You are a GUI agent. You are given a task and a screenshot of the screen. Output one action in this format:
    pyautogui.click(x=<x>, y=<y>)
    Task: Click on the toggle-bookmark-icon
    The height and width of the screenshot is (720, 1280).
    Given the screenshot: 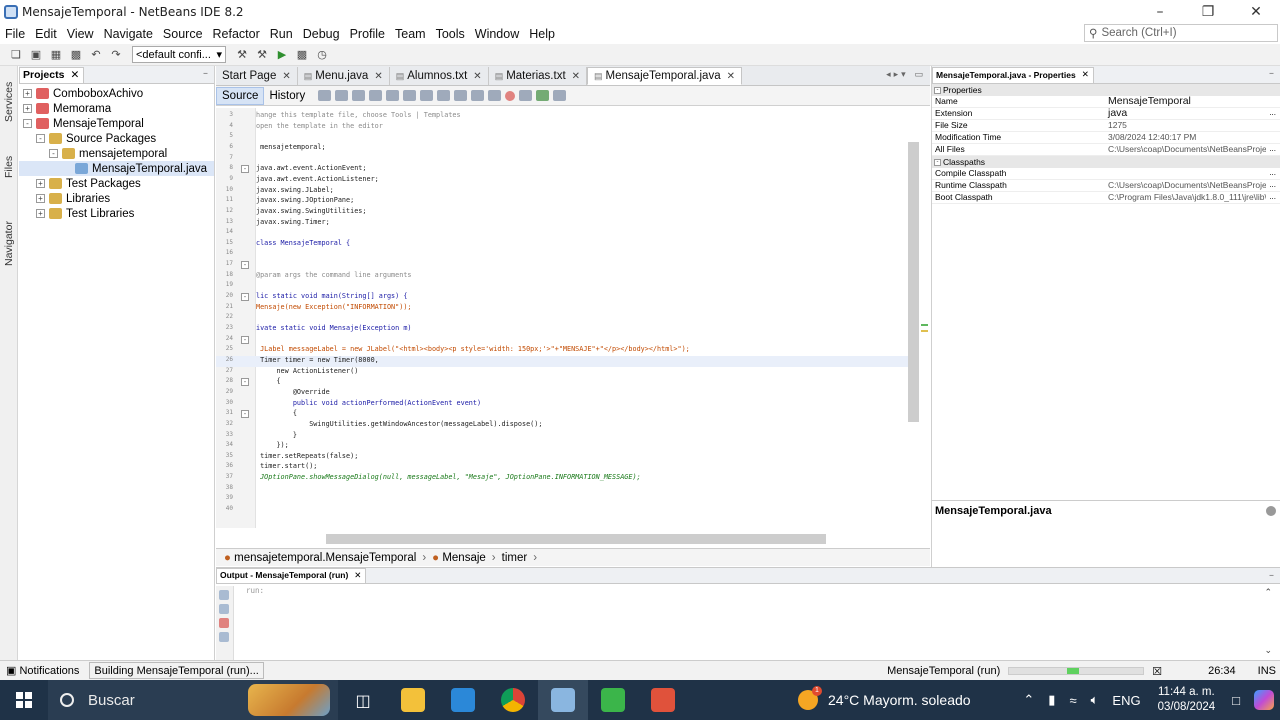 What is the action you would take?
    pyautogui.click(x=427, y=95)
    